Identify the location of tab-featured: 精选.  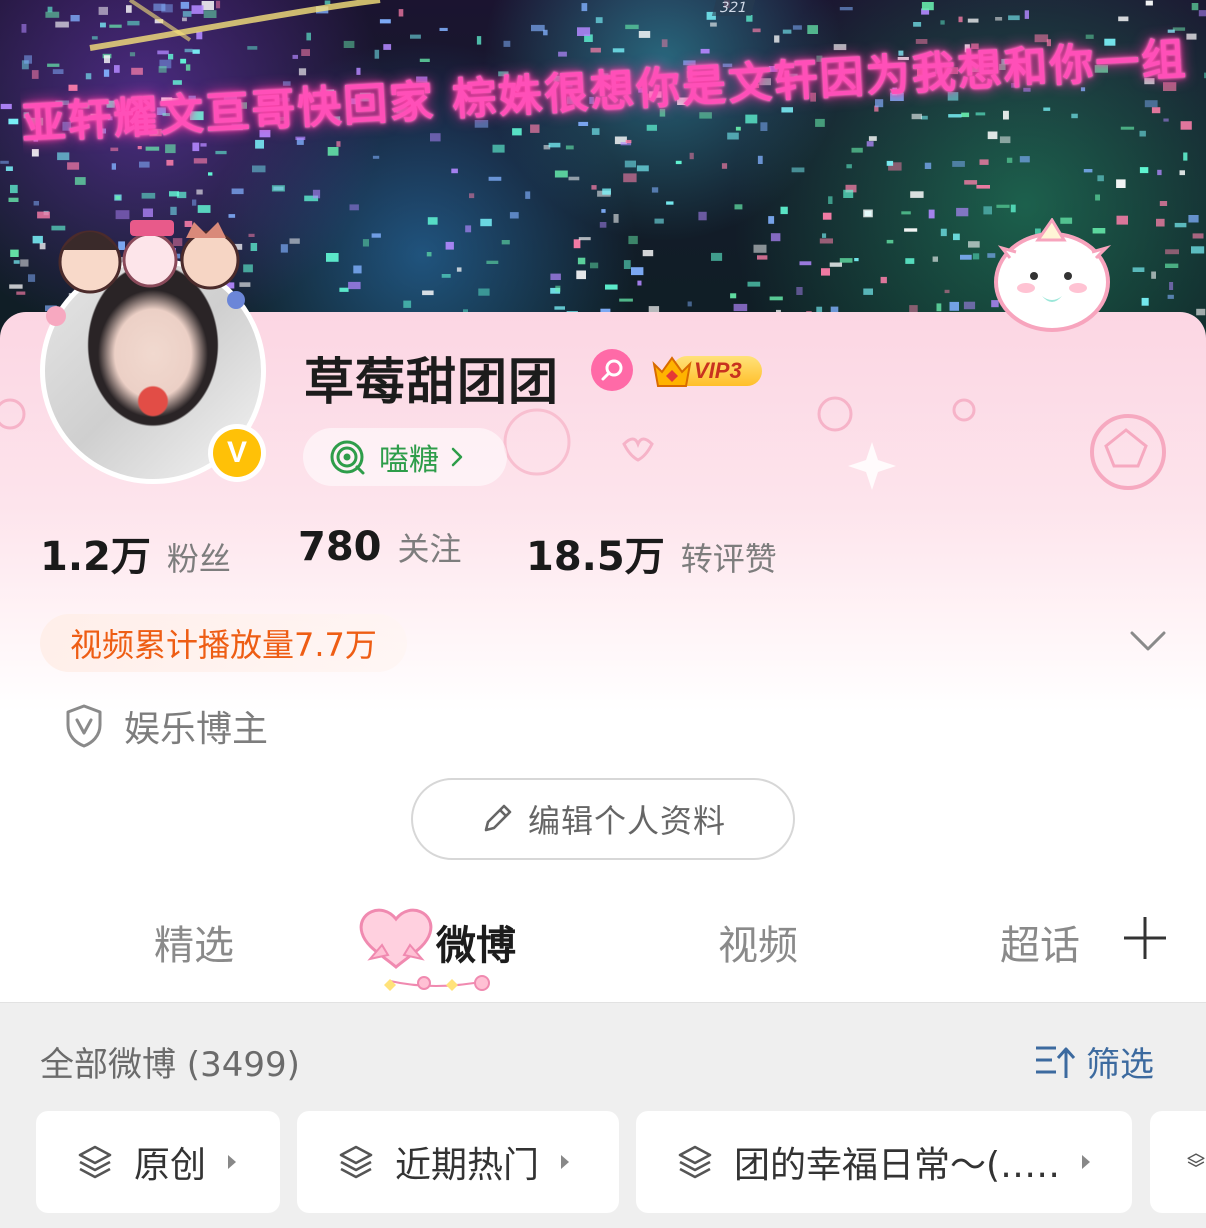
(194, 942).